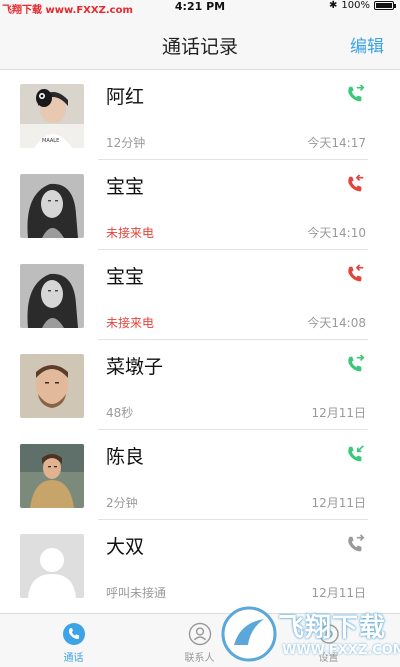  What do you see at coordinates (199, 47) in the screenshot?
I see `page-title: 通话记录` at bounding box center [199, 47].